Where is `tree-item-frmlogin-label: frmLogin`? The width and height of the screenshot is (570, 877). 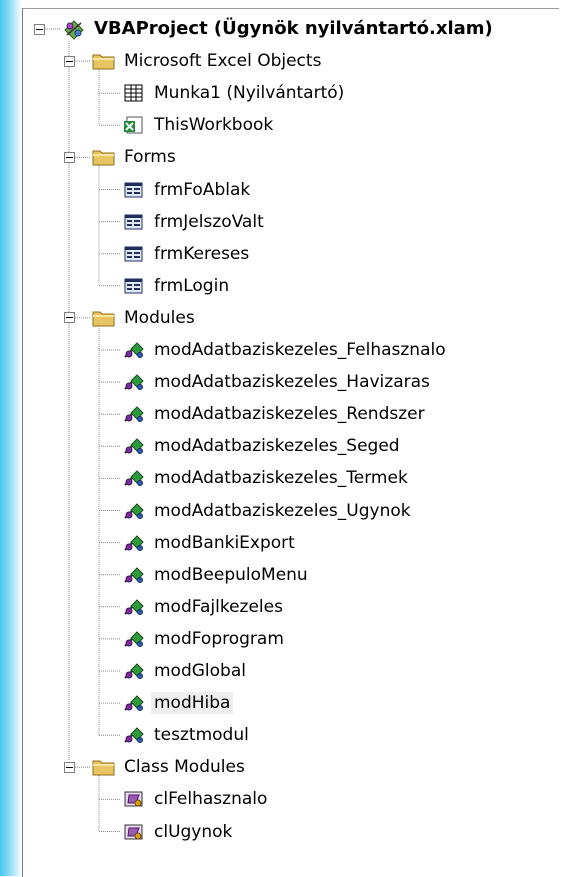
tree-item-frmlogin-label: frmLogin is located at coordinates (191, 286).